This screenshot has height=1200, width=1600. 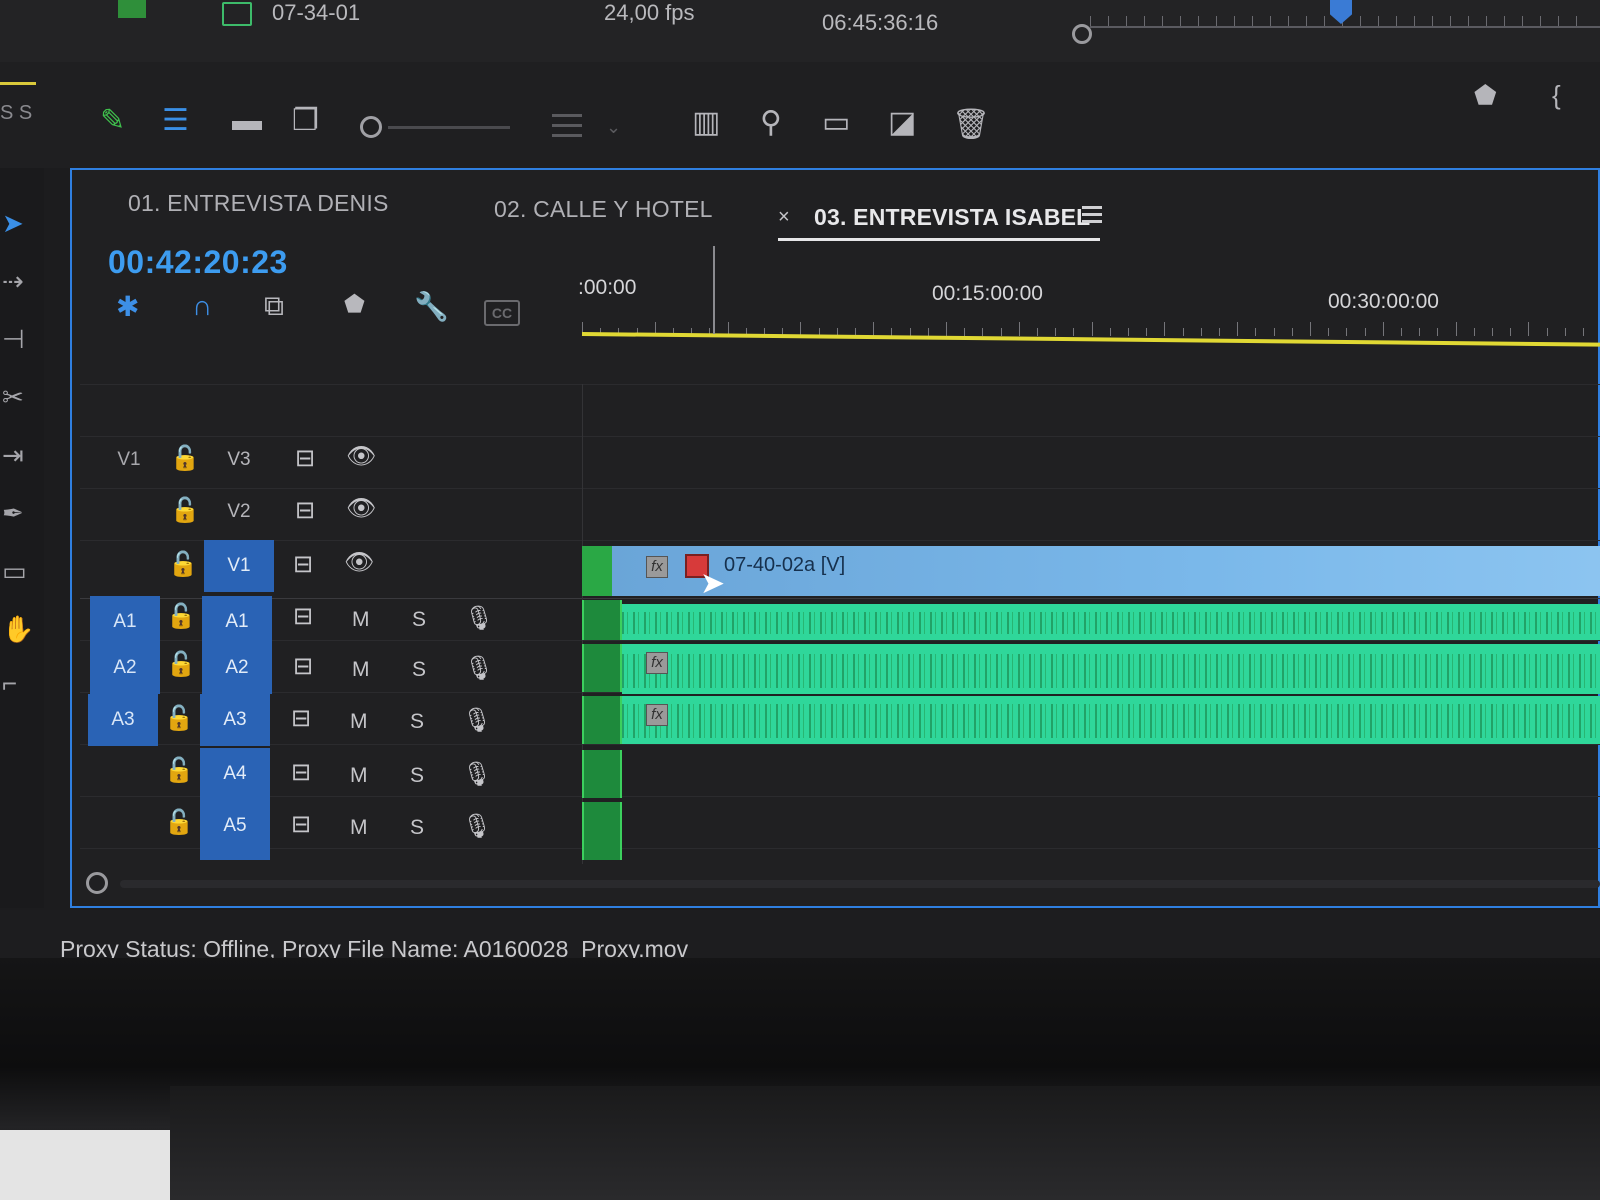 I want to click on track-target-a3: A3, so click(x=235, y=720).